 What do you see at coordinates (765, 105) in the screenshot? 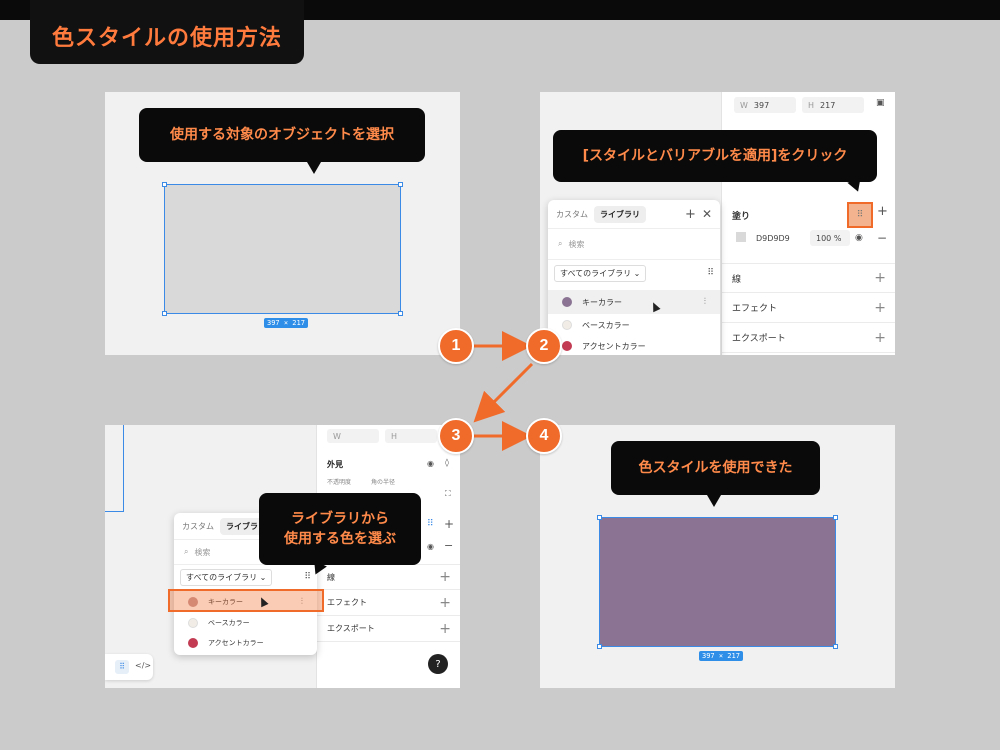
I see `width-field: W 397` at bounding box center [765, 105].